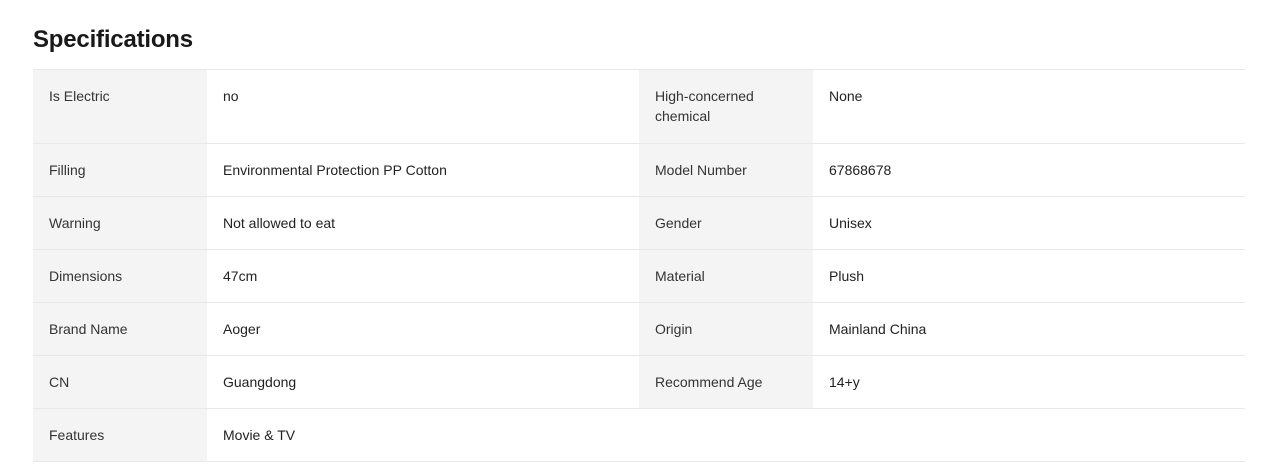  I want to click on spec-value: Guangdong, so click(260, 382).